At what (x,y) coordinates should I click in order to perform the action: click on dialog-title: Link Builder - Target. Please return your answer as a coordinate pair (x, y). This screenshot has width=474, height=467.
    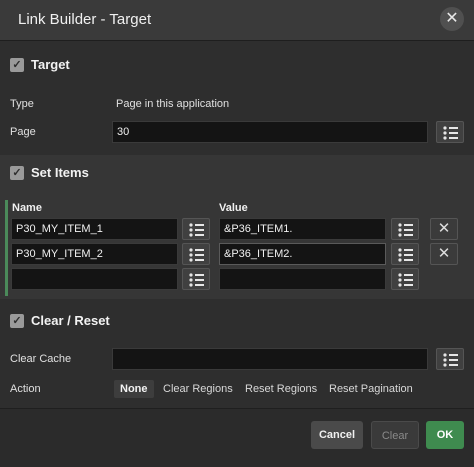
    Looking at the image, I should click on (85, 19).